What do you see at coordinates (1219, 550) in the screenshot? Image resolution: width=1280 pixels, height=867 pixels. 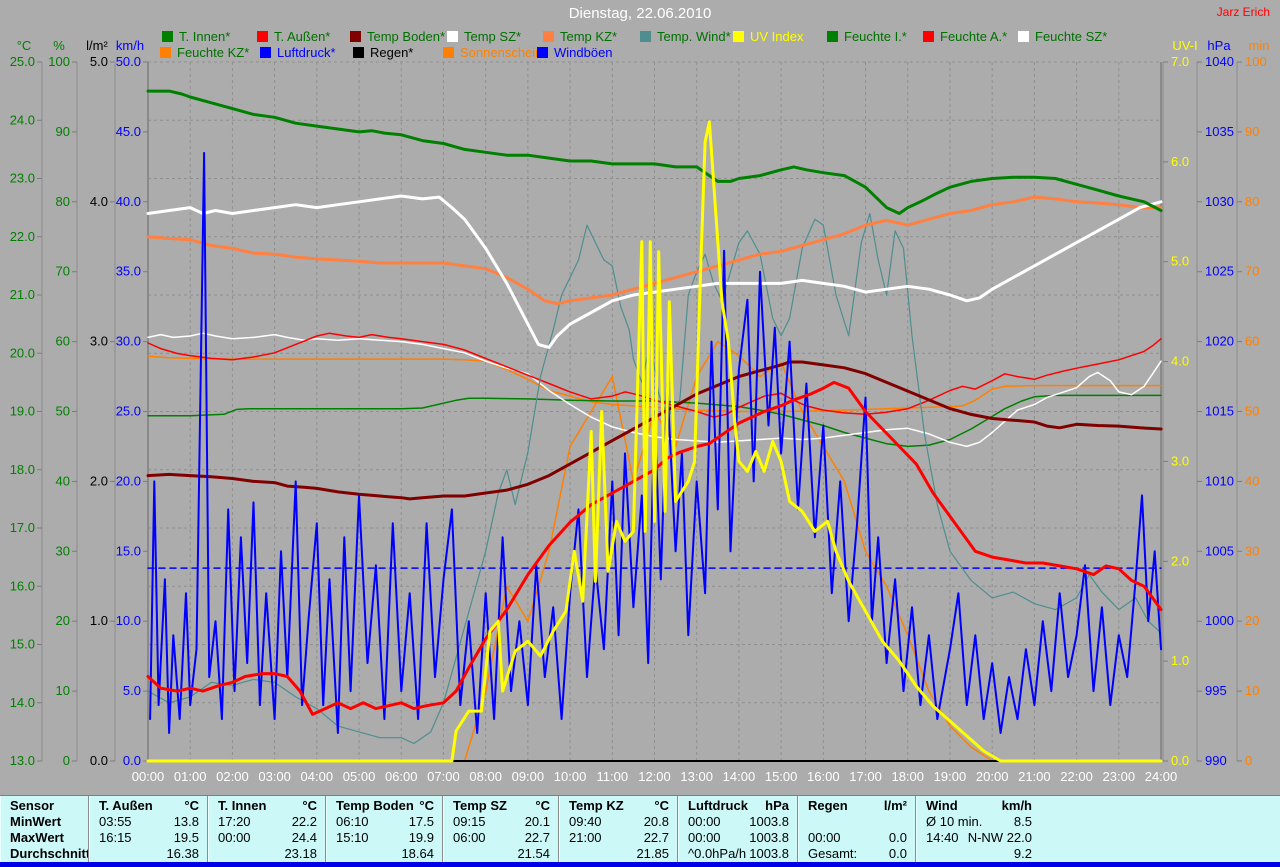 I see `axis-tick-label-hpa: 1005` at bounding box center [1219, 550].